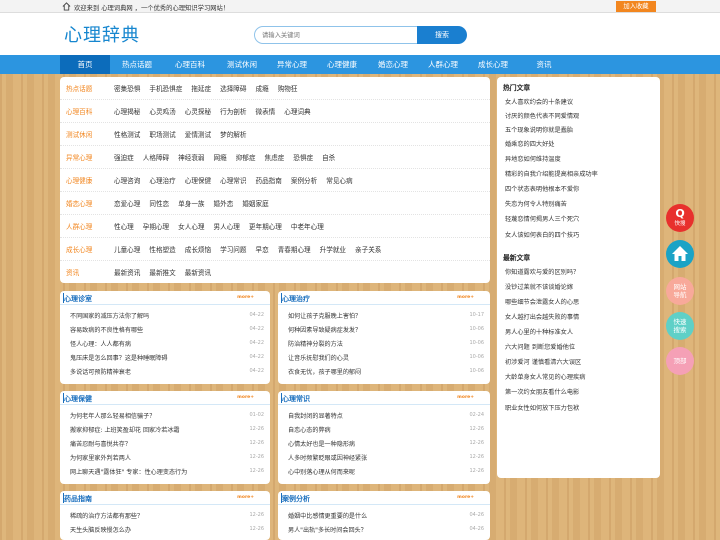  Describe the element at coordinates (119, 357) in the screenshot. I see `list-item: 鬼压床是怎么回事？这是种睡眠障碍` at that location.